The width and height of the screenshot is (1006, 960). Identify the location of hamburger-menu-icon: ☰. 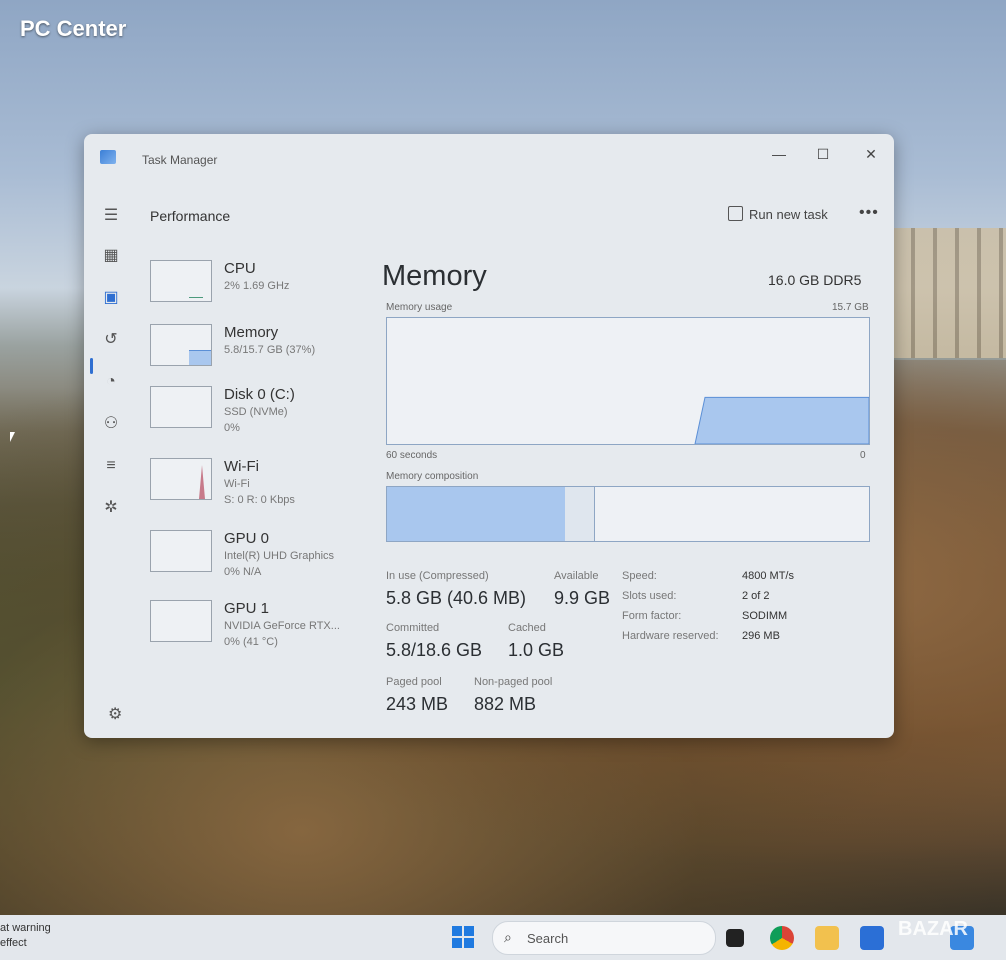
(111, 216).